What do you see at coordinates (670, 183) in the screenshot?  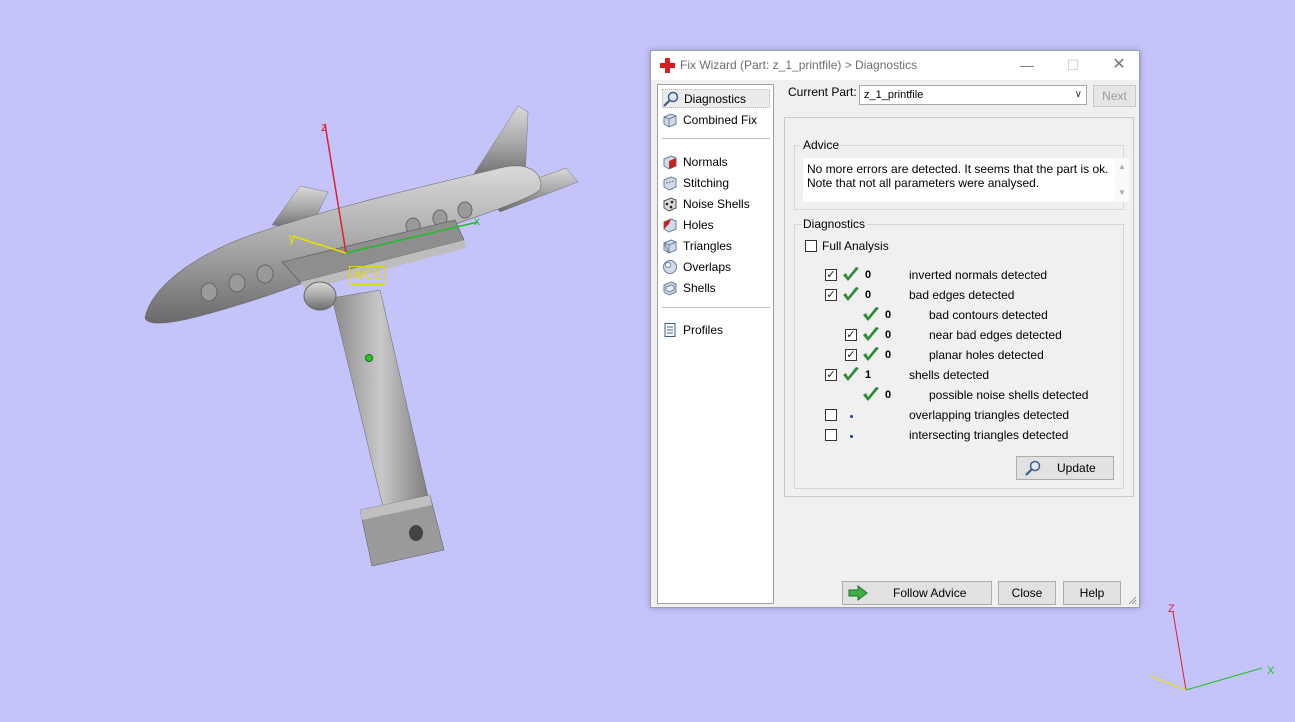 I see `stitching-cube-icon` at bounding box center [670, 183].